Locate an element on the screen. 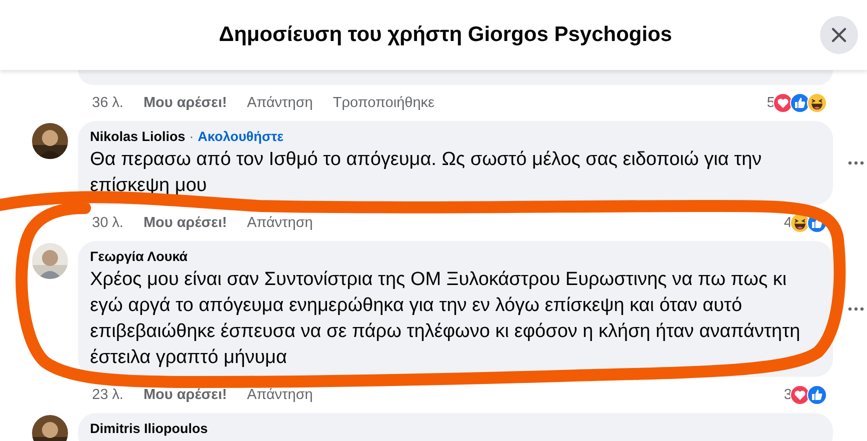  follow-link: Ακολουθήστε is located at coordinates (241, 136).